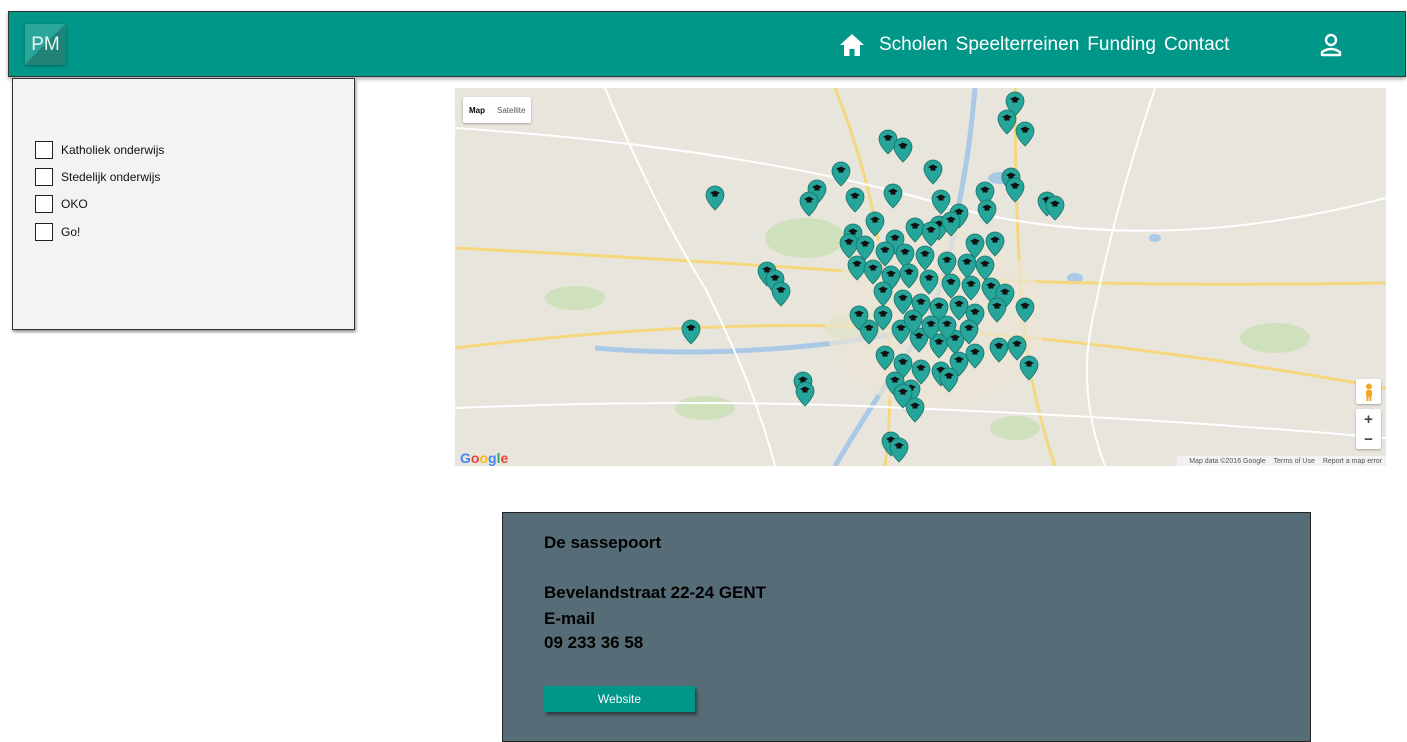  I want to click on checkbox-katholiek, so click(44, 150).